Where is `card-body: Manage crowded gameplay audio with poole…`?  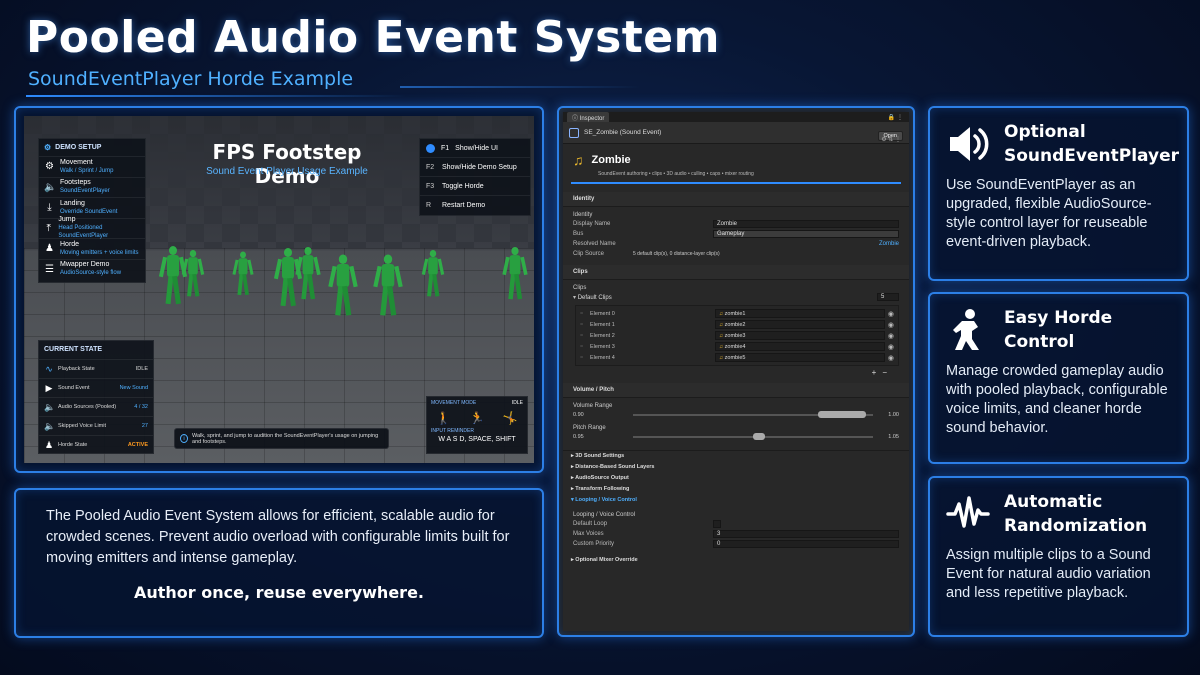 card-body: Manage crowded gameplay audio with poole… is located at coordinates (1057, 399).